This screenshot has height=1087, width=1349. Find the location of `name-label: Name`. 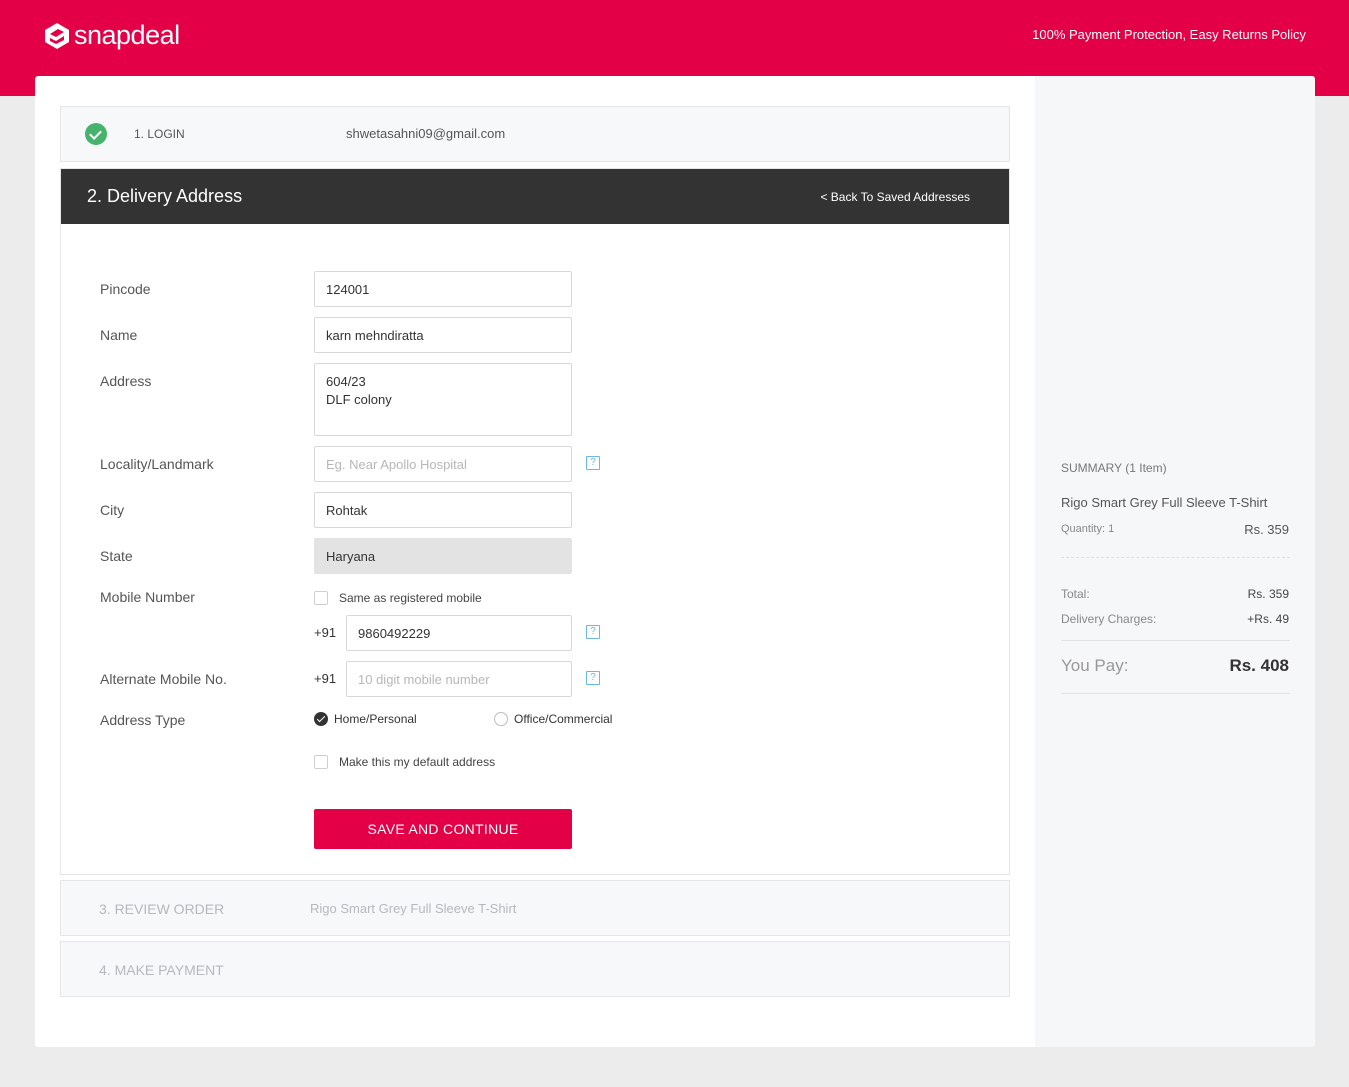

name-label: Name is located at coordinates (119, 335).